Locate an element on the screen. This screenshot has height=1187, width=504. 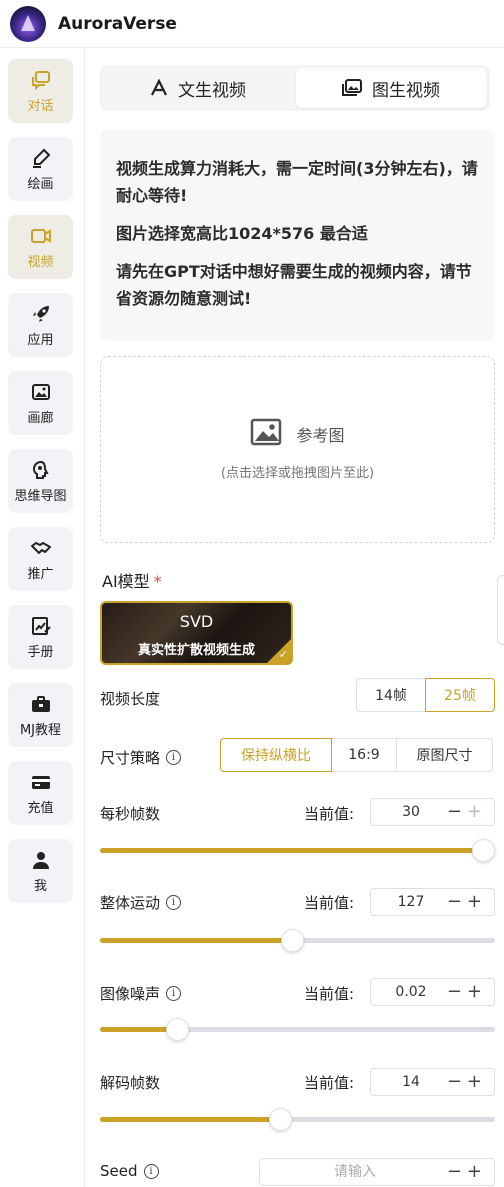
video-length-selector: 14帧 25帧 is located at coordinates (425, 695).